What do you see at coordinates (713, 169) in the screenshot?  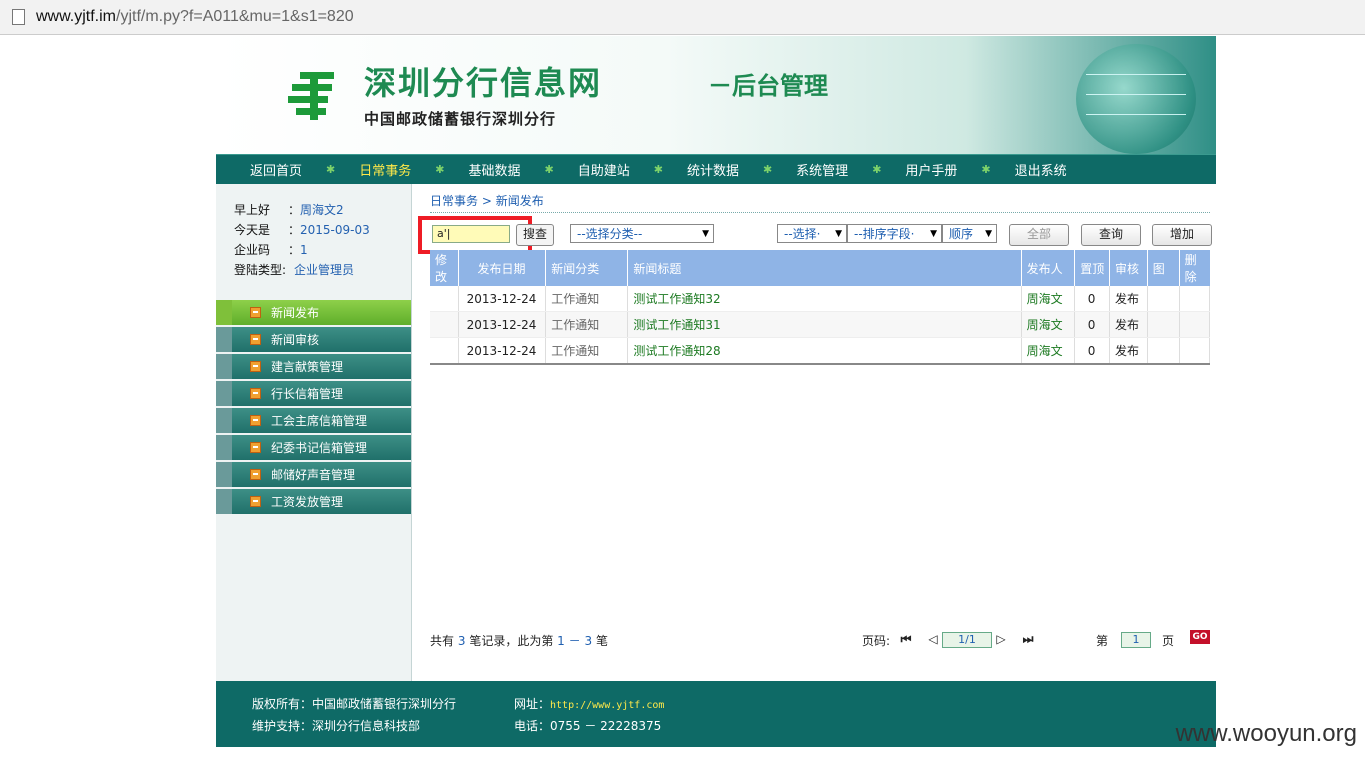 I see `nav-statistics: 统计数据` at bounding box center [713, 169].